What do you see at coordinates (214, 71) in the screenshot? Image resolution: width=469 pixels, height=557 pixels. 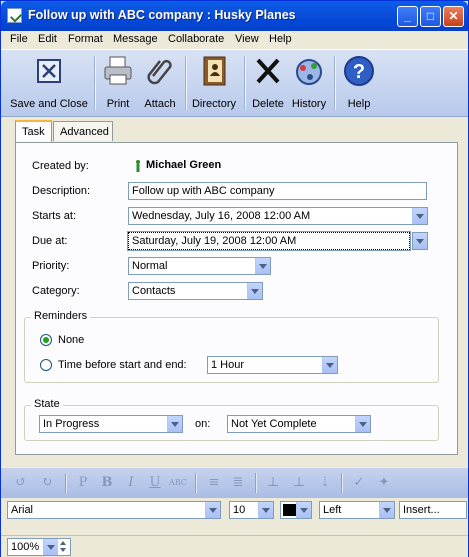 I see `address-book-icon` at bounding box center [214, 71].